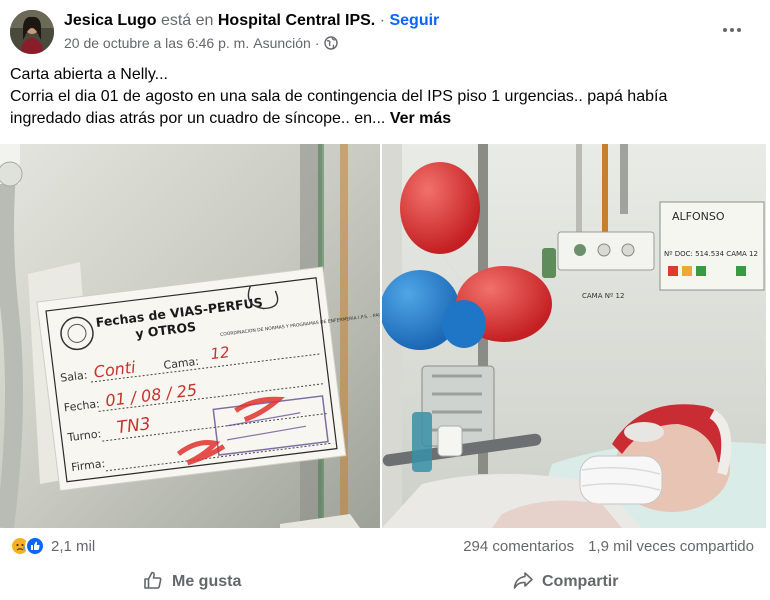  Describe the element at coordinates (110, 20) in the screenshot. I see `author-name: Jesica Lugo` at that location.